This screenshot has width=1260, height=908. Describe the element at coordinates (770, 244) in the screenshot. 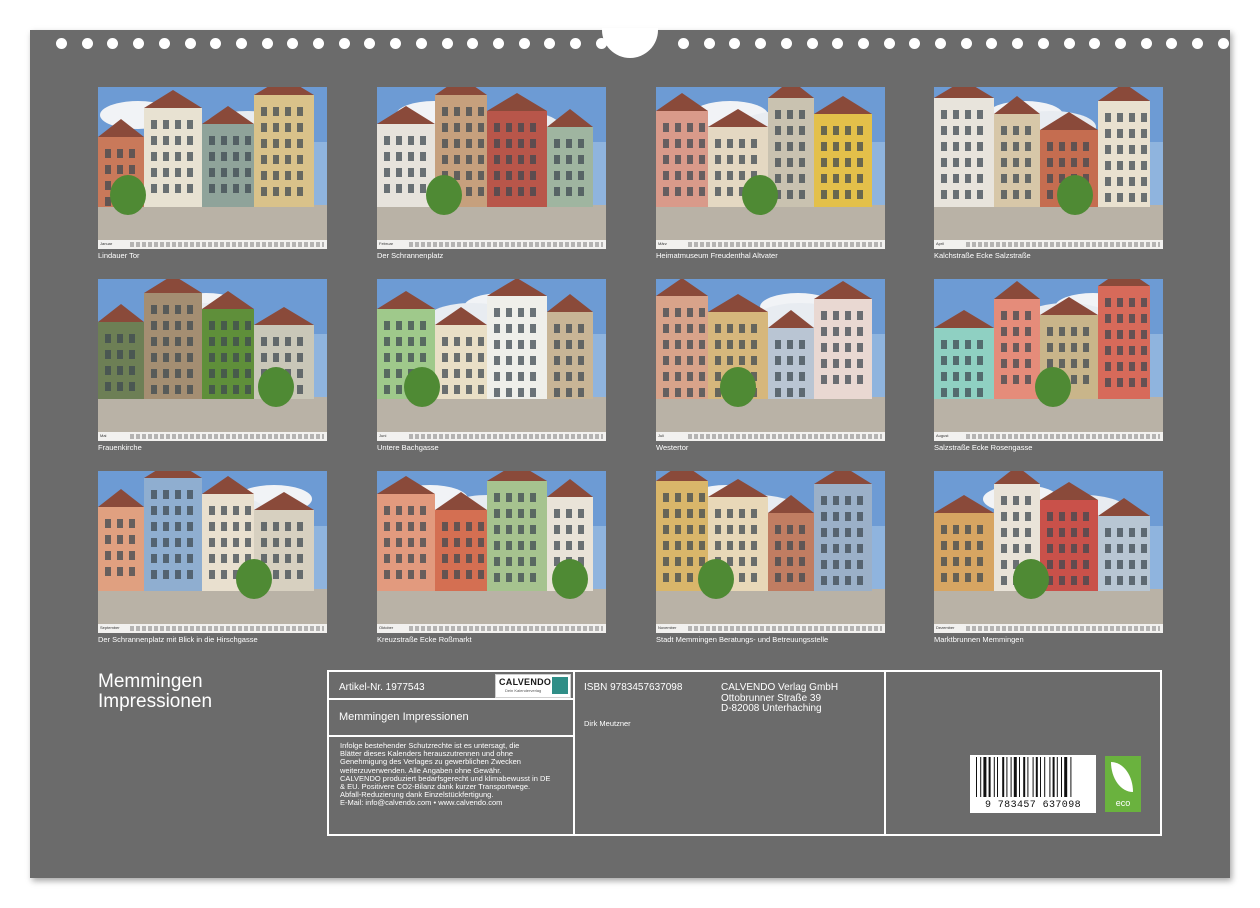

I see `month-date-strip: März` at that location.